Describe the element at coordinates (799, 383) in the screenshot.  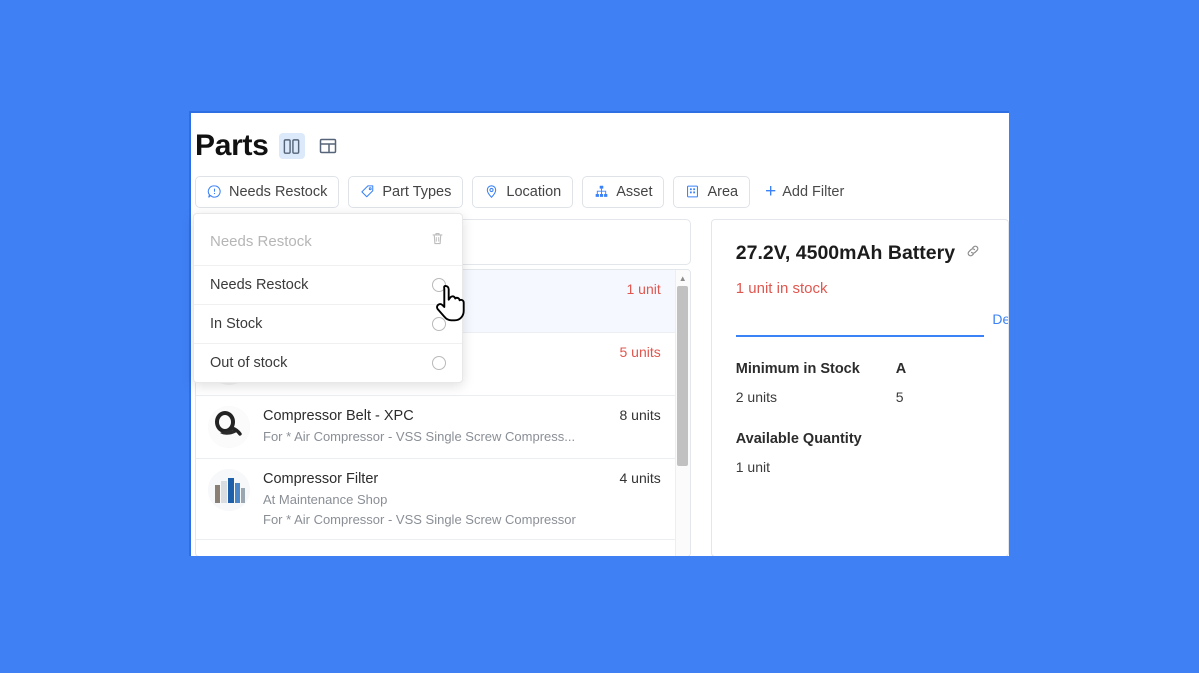
I see `detail-field-minimum-in-stock: Minimum in Stock 2 units` at that location.